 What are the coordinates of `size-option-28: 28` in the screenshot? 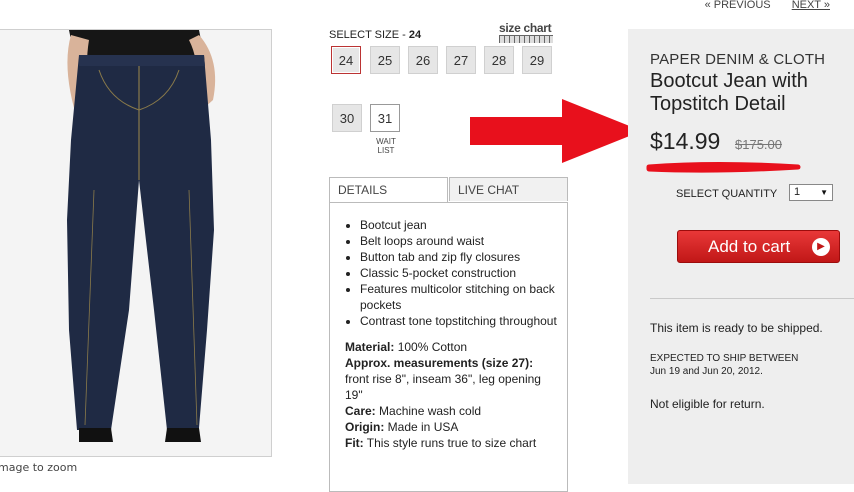 It's located at (499, 60).